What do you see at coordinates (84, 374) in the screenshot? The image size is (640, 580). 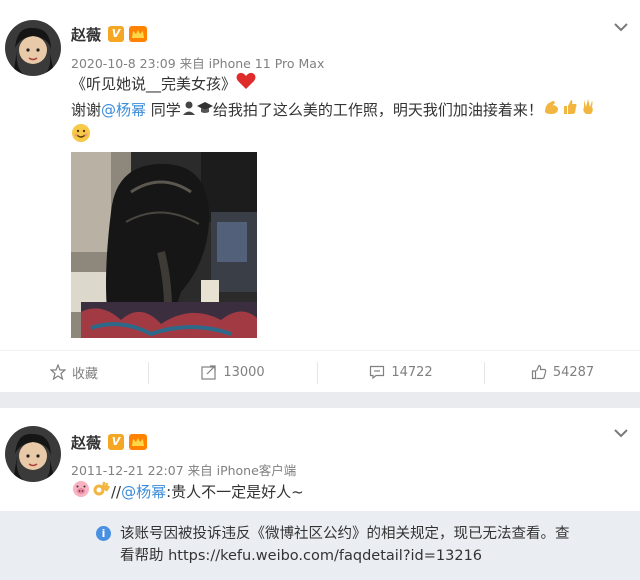 I see `favorite-label: 收藏` at bounding box center [84, 374].